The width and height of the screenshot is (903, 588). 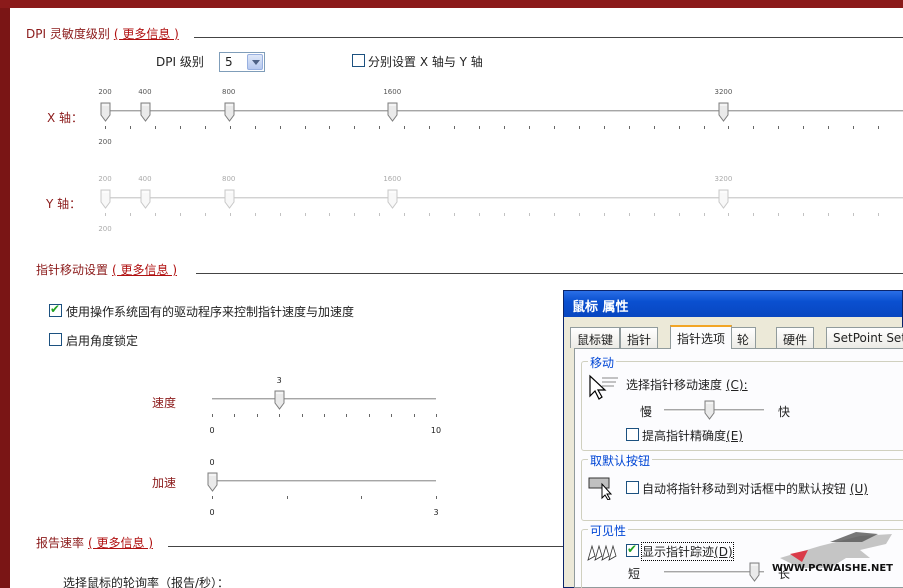 I want to click on dpi-section-divider, so click(x=548, y=37).